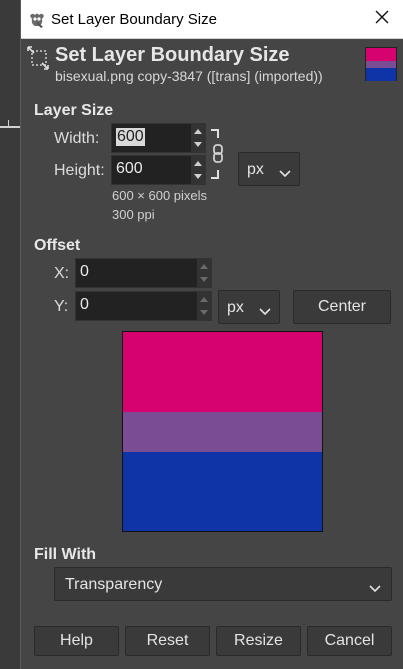 This screenshot has height=669, width=403. I want to click on height-input: 600, so click(129, 169).